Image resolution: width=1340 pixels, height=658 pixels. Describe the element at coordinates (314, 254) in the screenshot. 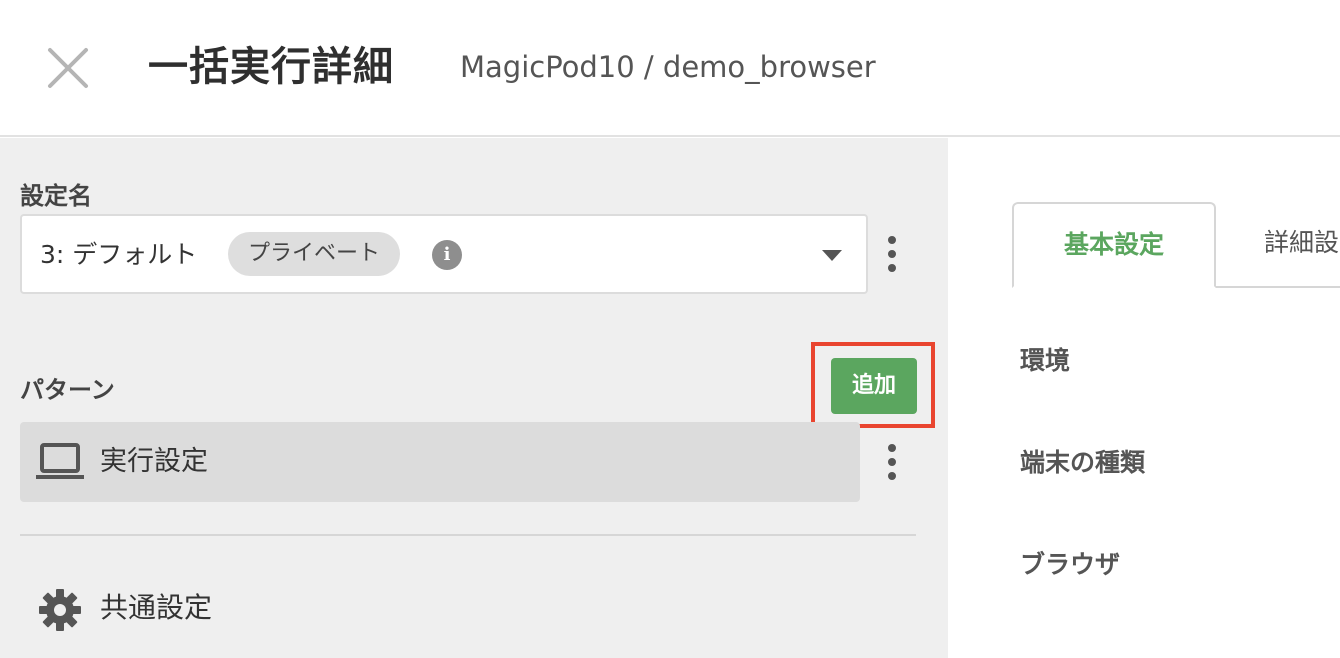

I see `private-badge: プライベート` at that location.